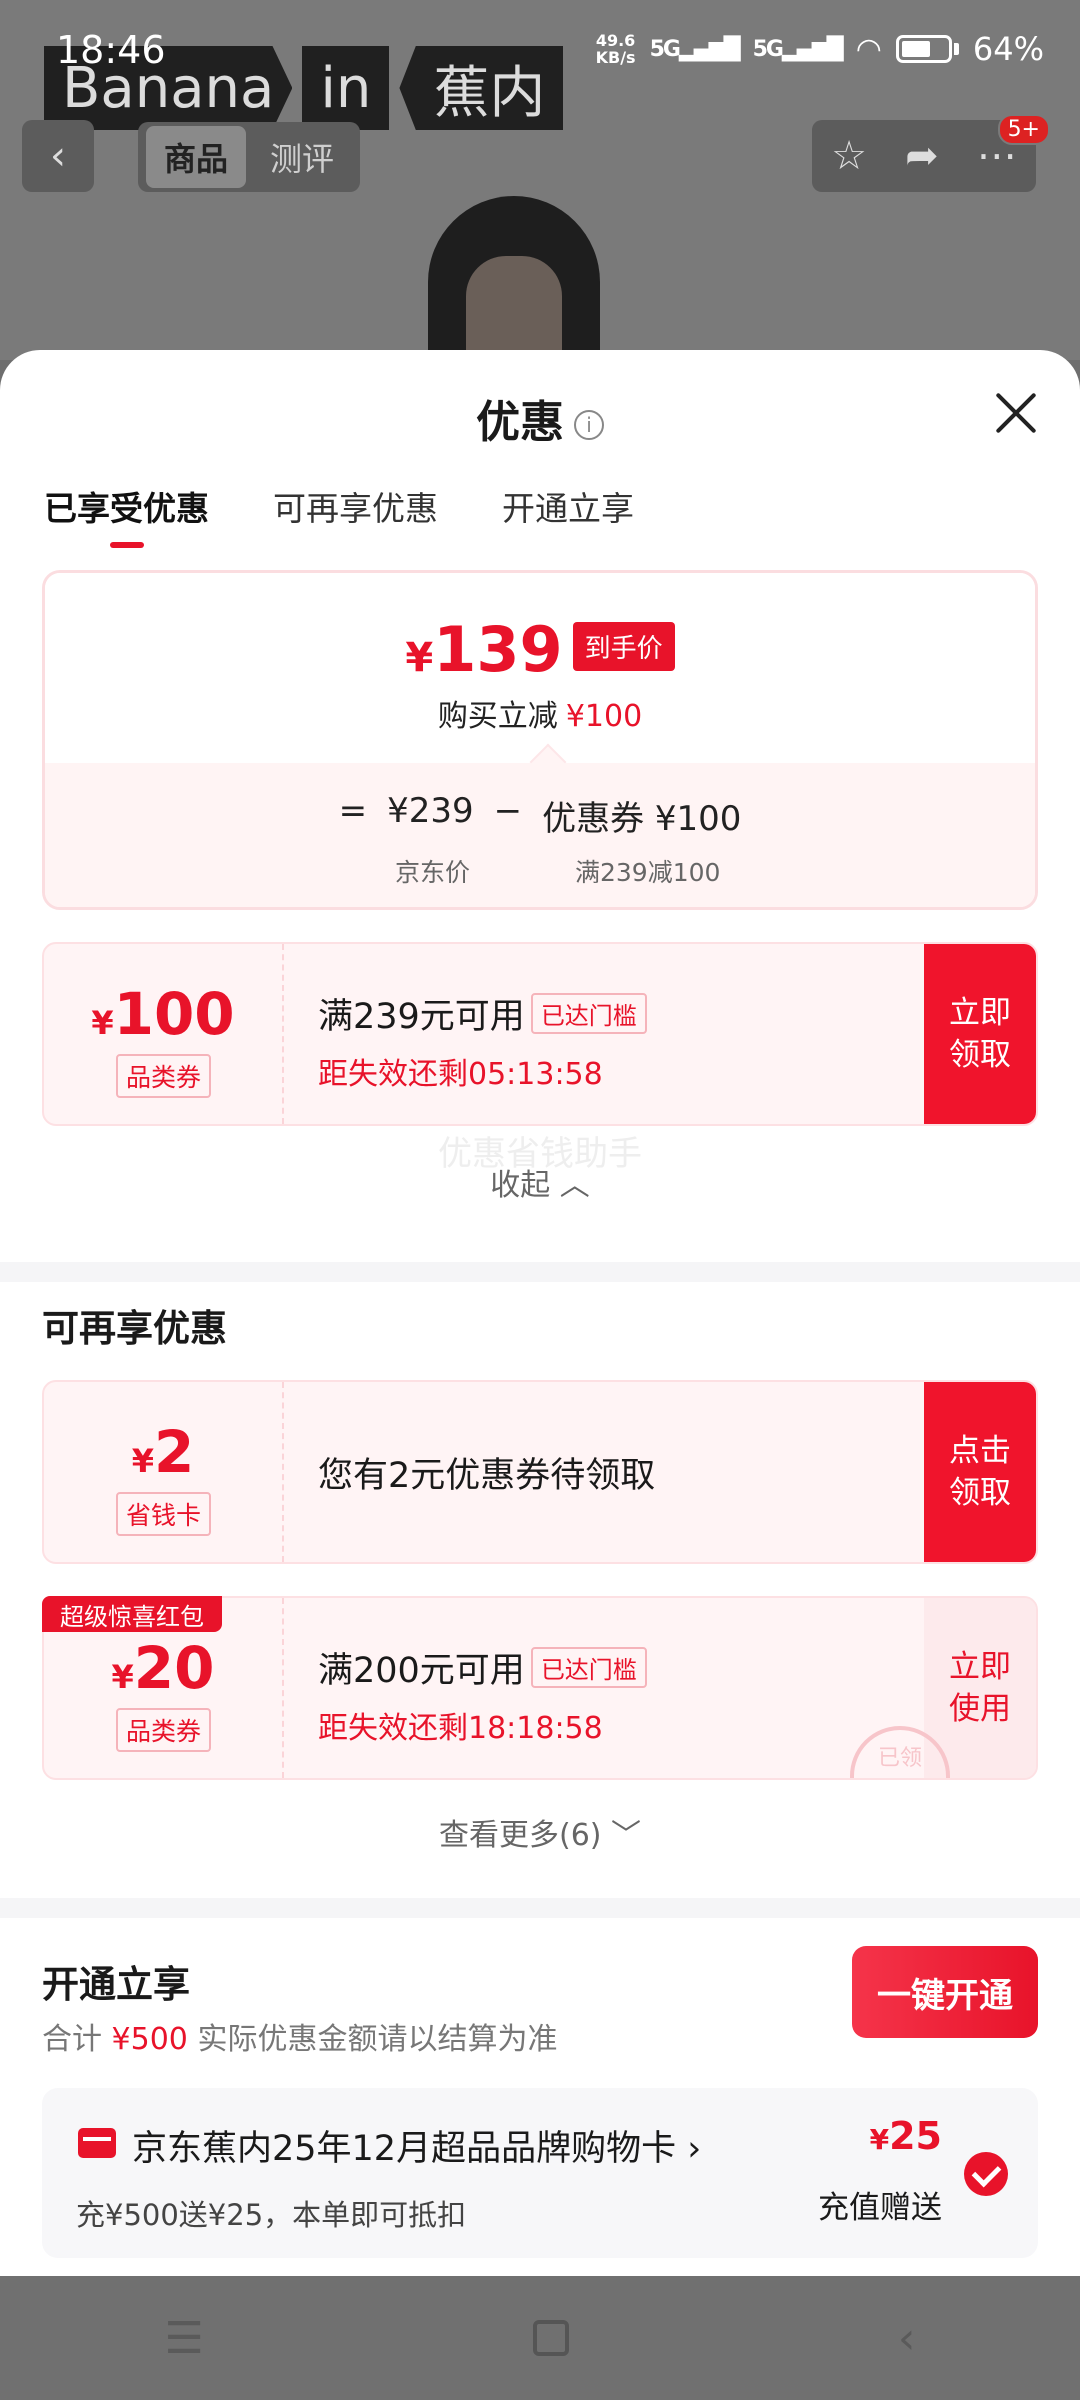 Image resolution: width=1080 pixels, height=2400 pixels. I want to click on coupon-value: ¥20, so click(163, 1668).